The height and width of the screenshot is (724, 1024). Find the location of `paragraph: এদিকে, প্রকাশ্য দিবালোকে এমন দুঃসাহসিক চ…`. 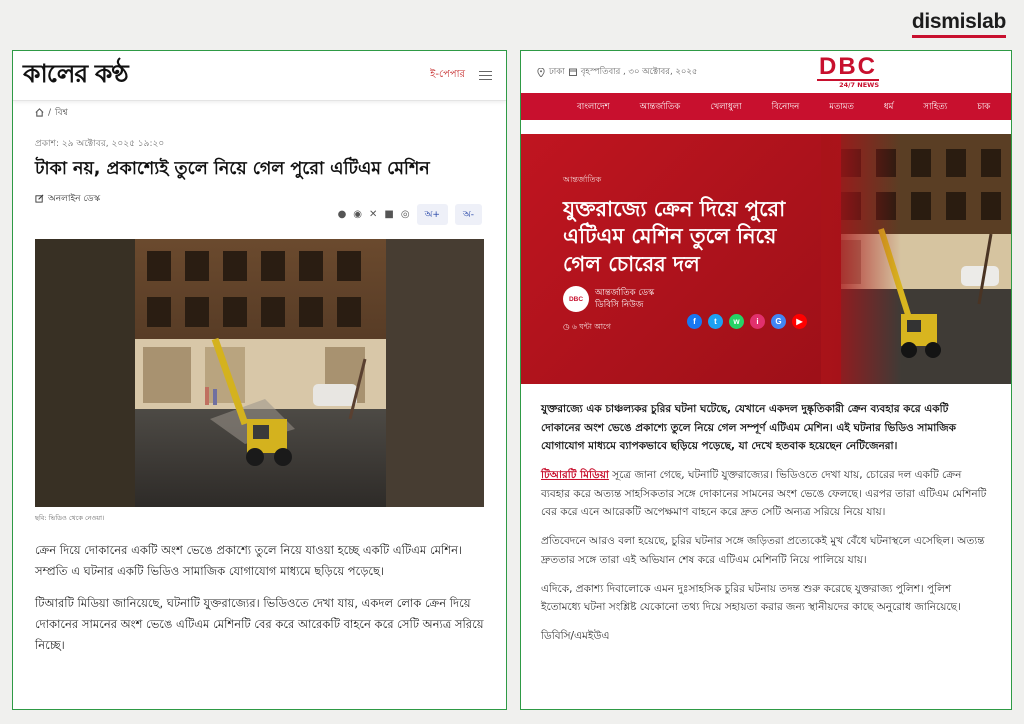

paragraph: এদিকে, প্রকাশ্য দিবালোকে এমন দুঃসাহসিক চ… is located at coordinates (751, 598).